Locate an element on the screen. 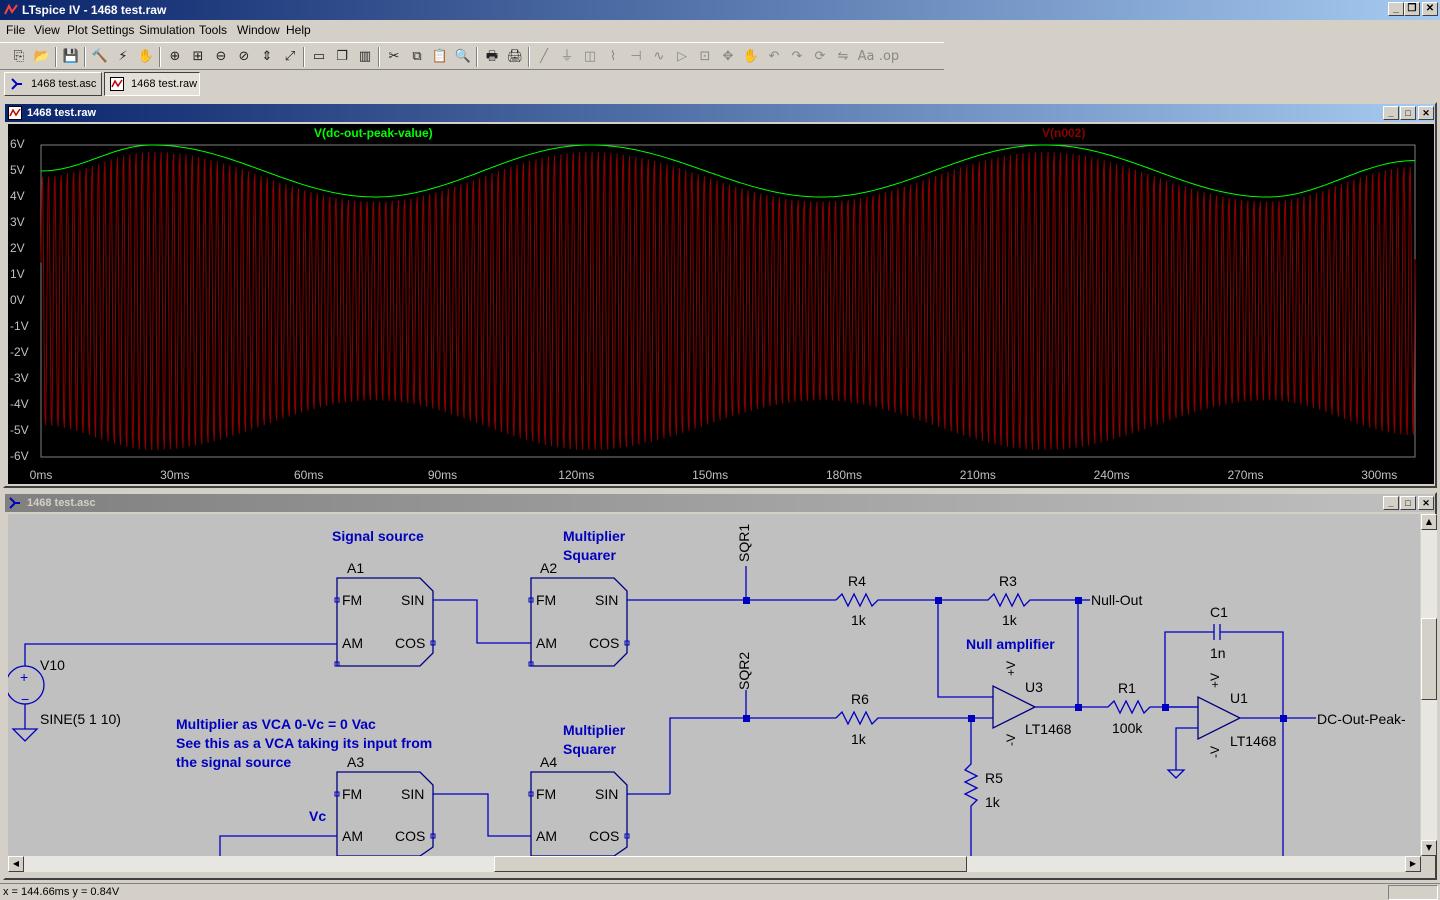  r6-label: R6 is located at coordinates (860, 699).